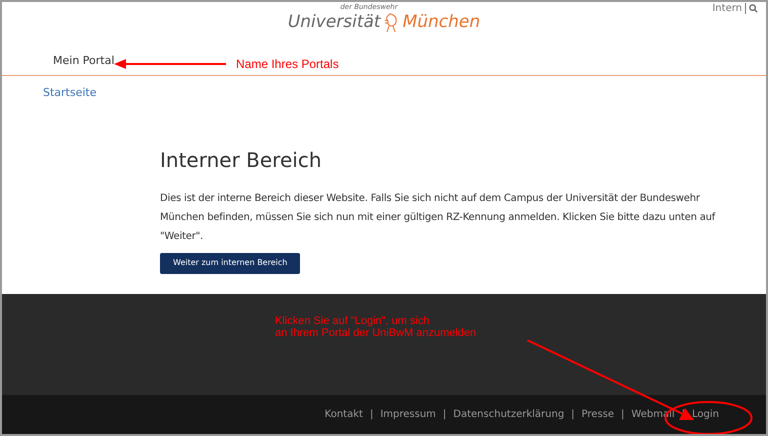 This screenshot has width=768, height=436. What do you see at coordinates (375, 333) in the screenshot?
I see `annotation-note: an Ihrem Portal der UniBwM anzumelden` at bounding box center [375, 333].